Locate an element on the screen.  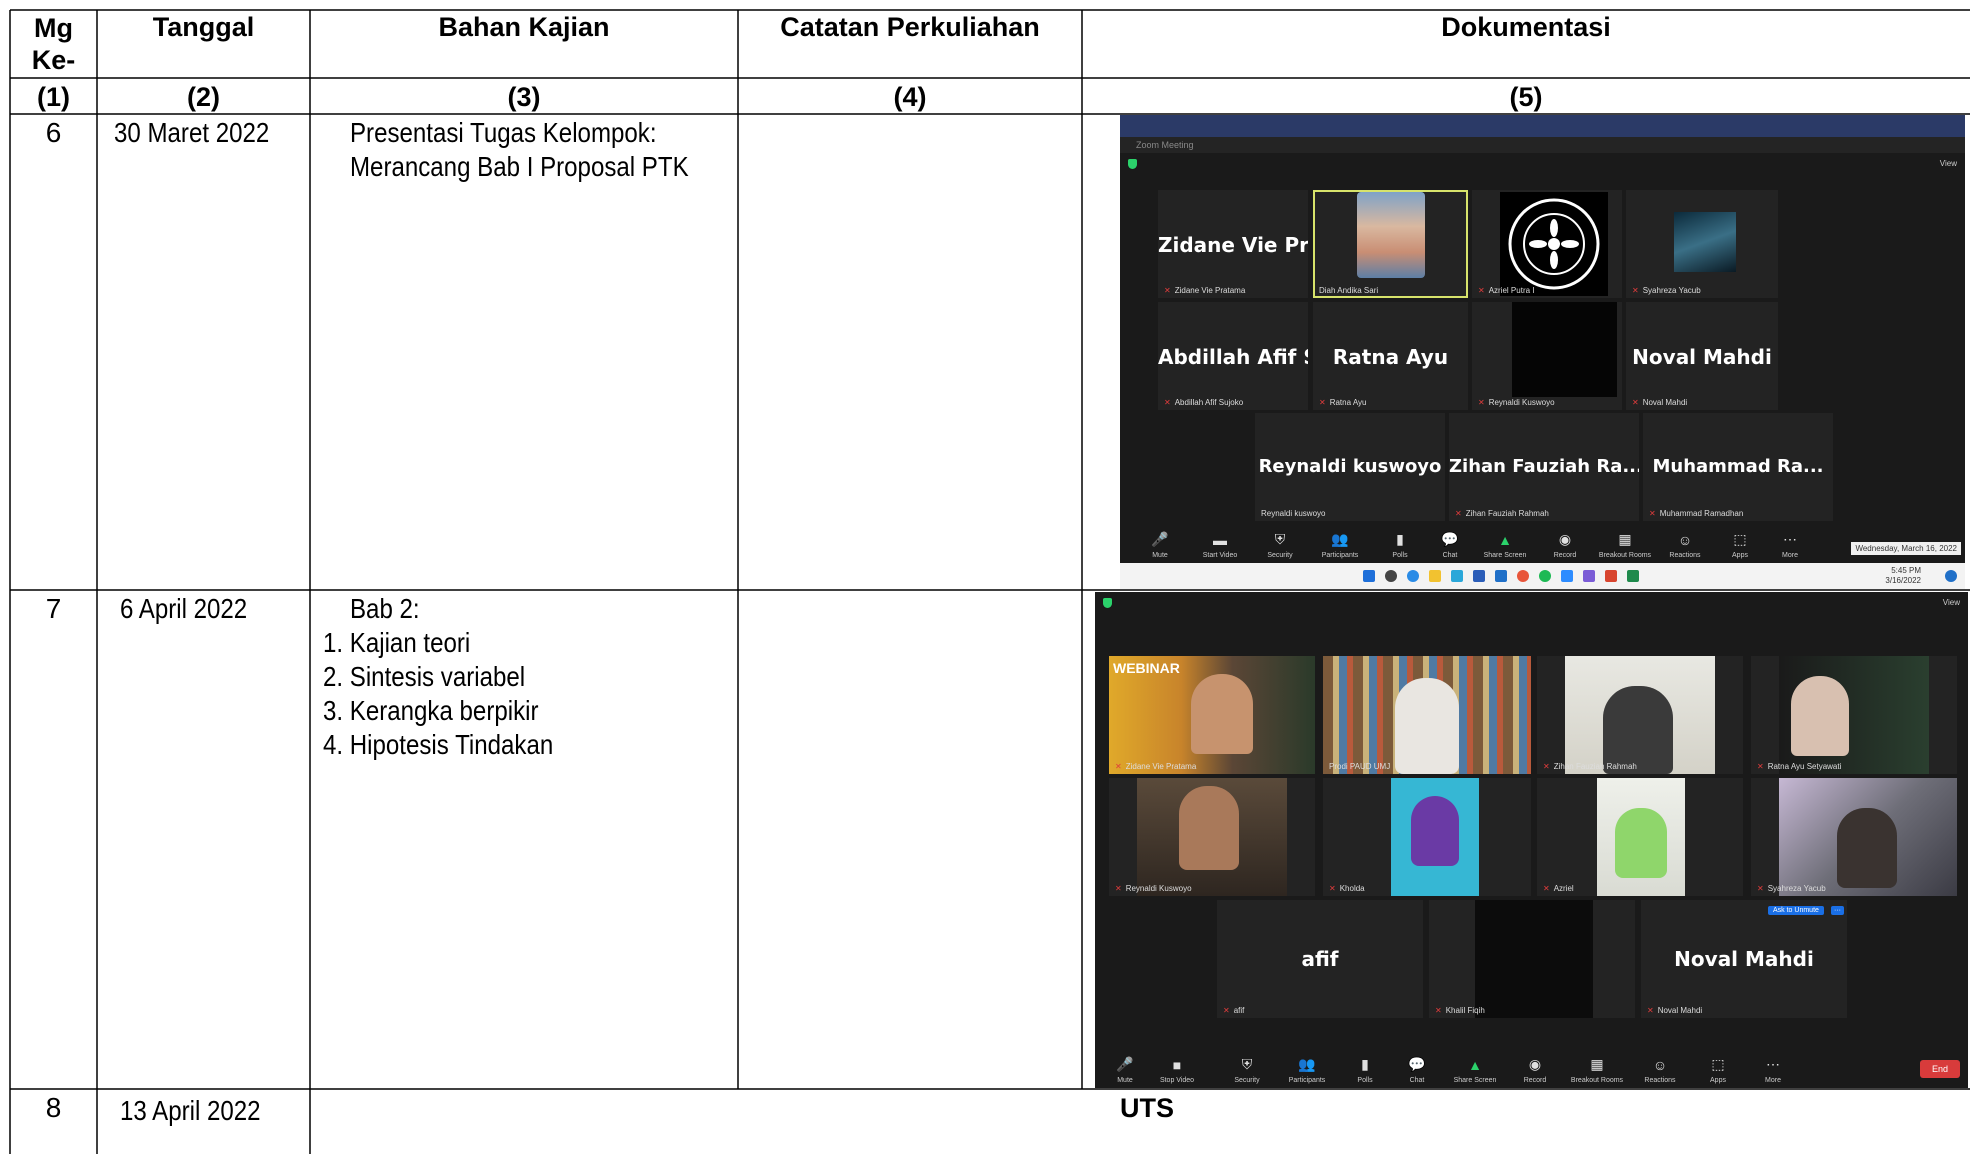
word-icon is located at coordinates (1479, 576).